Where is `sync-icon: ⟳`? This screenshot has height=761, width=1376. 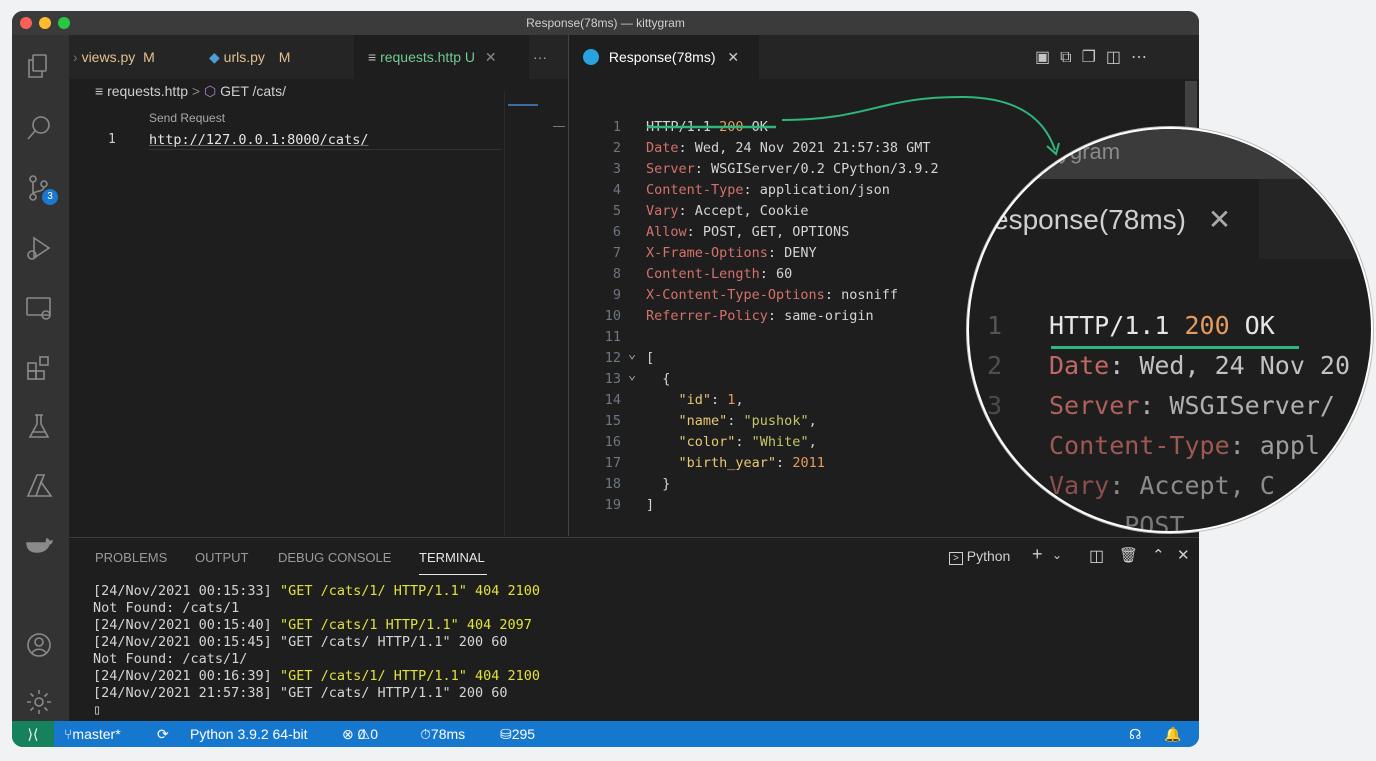 sync-icon: ⟳ is located at coordinates (163, 734).